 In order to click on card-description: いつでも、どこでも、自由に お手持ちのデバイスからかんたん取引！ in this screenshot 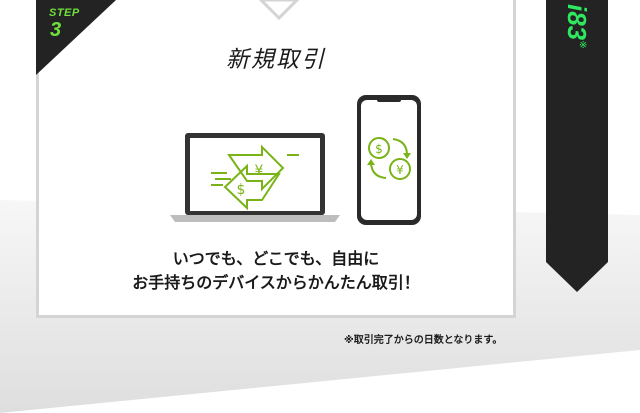, I will do `click(276, 271)`.